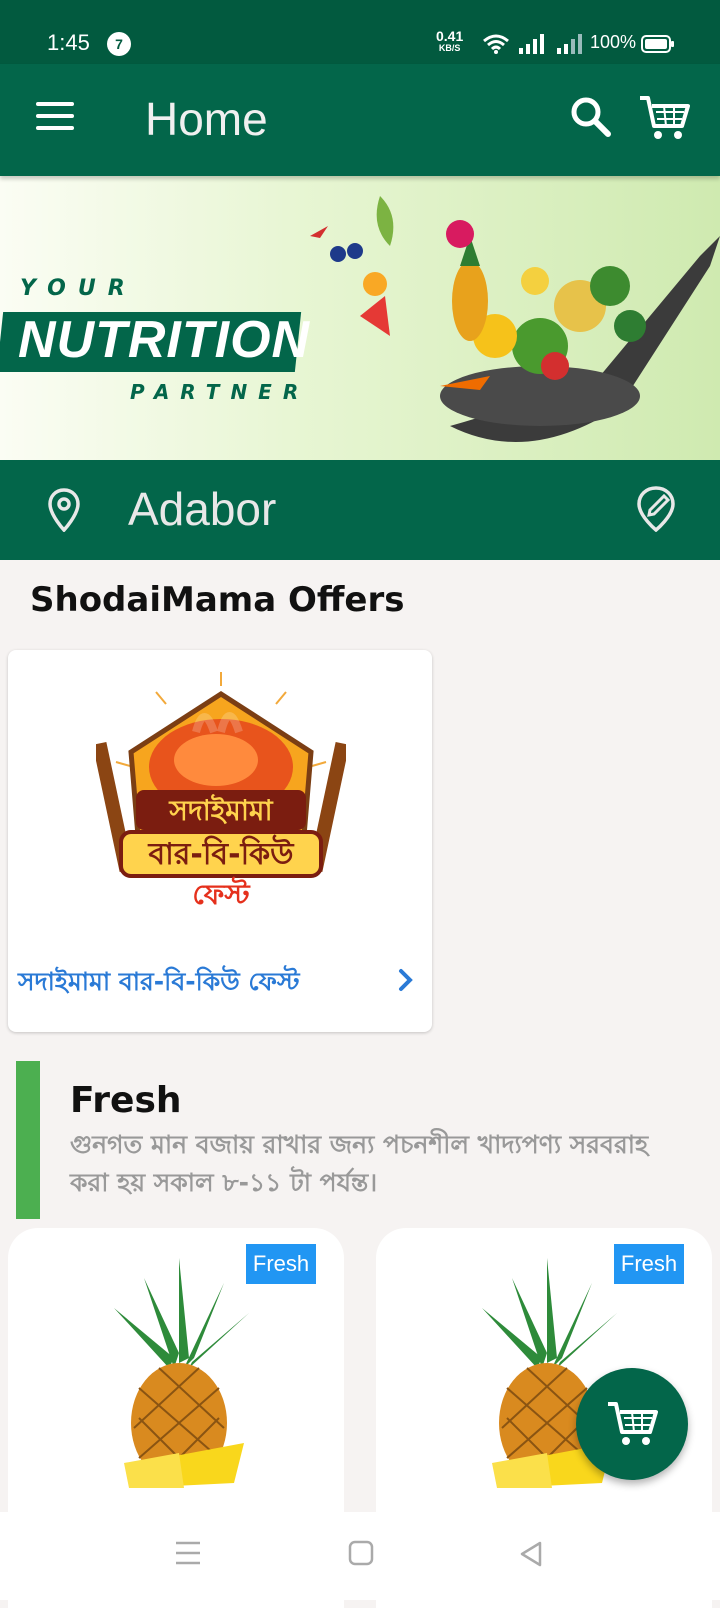 The width and height of the screenshot is (720, 1608). I want to click on app-bar: Home, so click(360, 120).